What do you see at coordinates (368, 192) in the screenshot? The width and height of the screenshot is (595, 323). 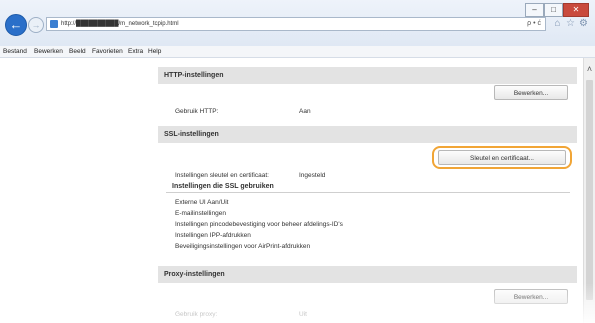 I see `divider` at bounding box center [368, 192].